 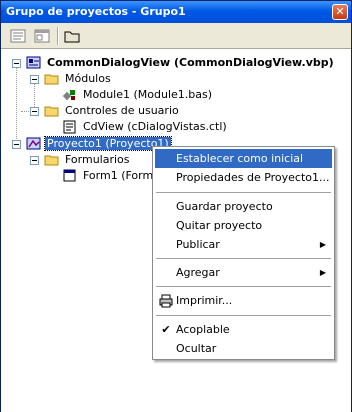 What do you see at coordinates (166, 300) in the screenshot?
I see `printer-icon` at bounding box center [166, 300].